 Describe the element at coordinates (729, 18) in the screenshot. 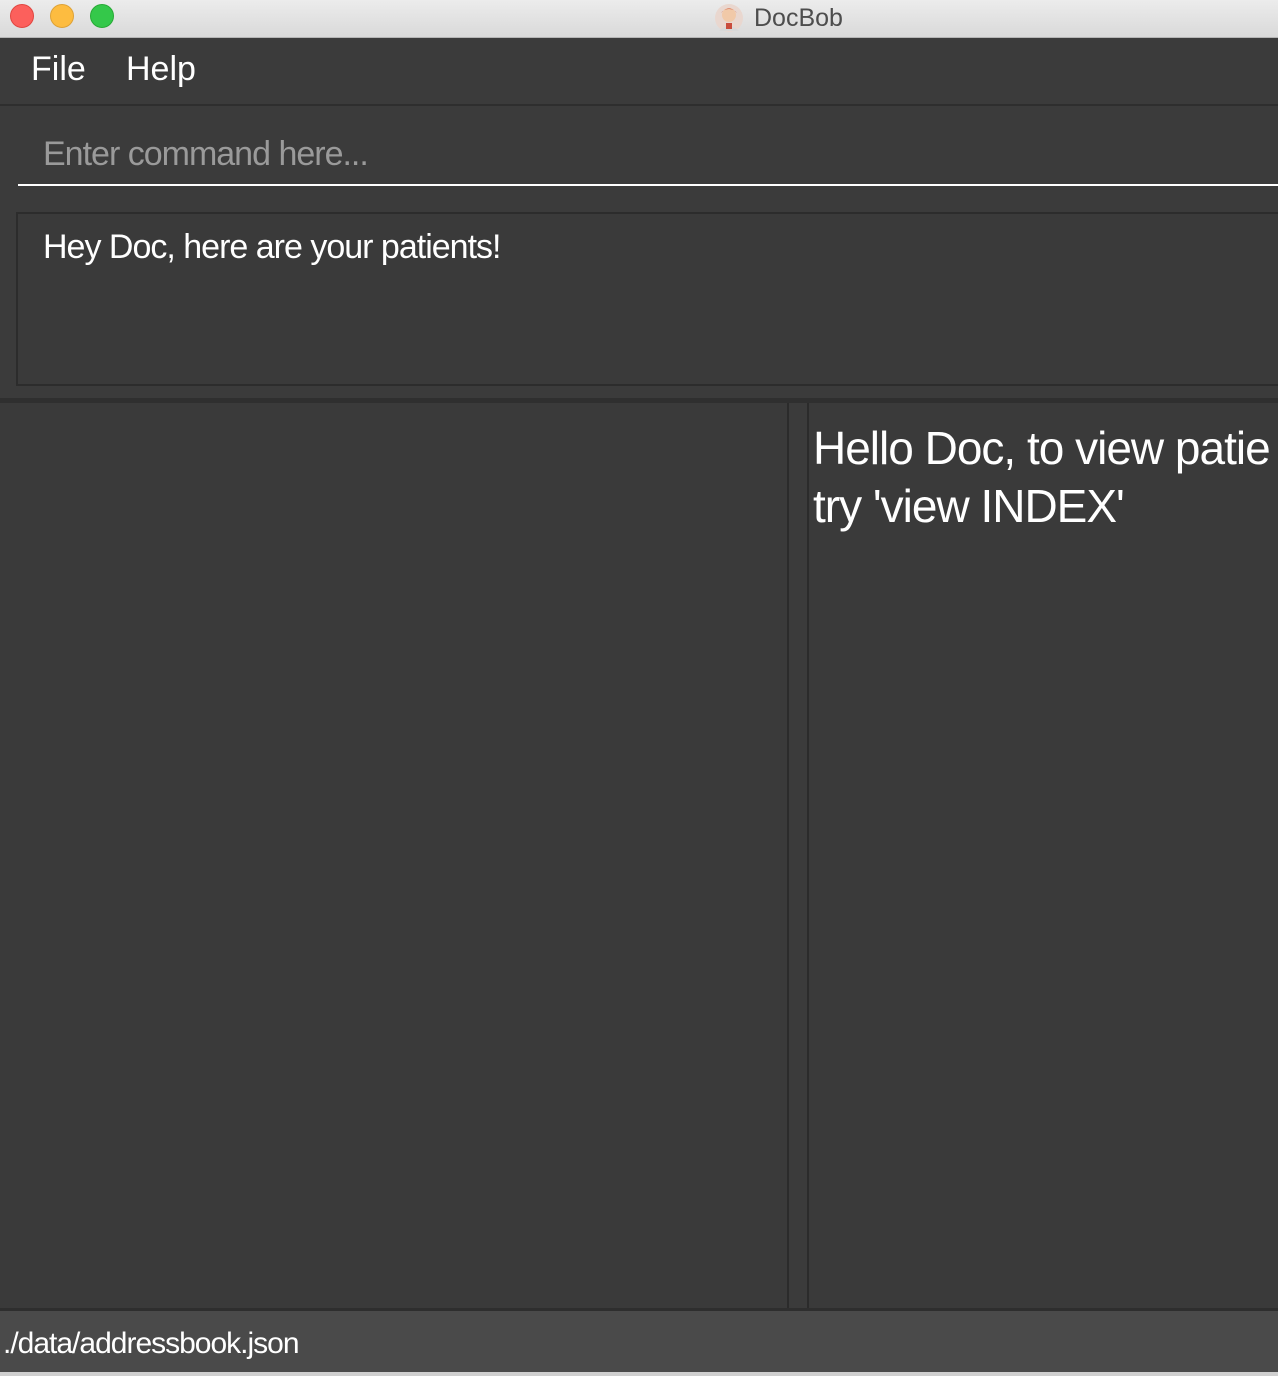

I see `docbob-avatar-icon` at that location.